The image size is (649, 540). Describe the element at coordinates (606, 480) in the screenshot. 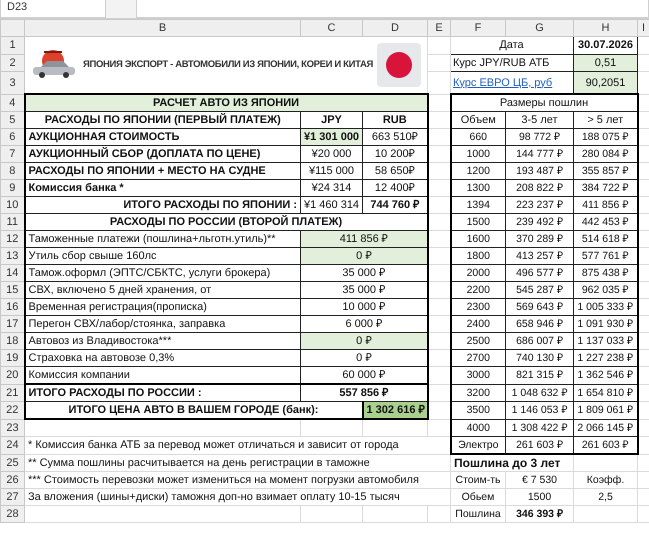

I see `table-cell: Коэфф.` at that location.